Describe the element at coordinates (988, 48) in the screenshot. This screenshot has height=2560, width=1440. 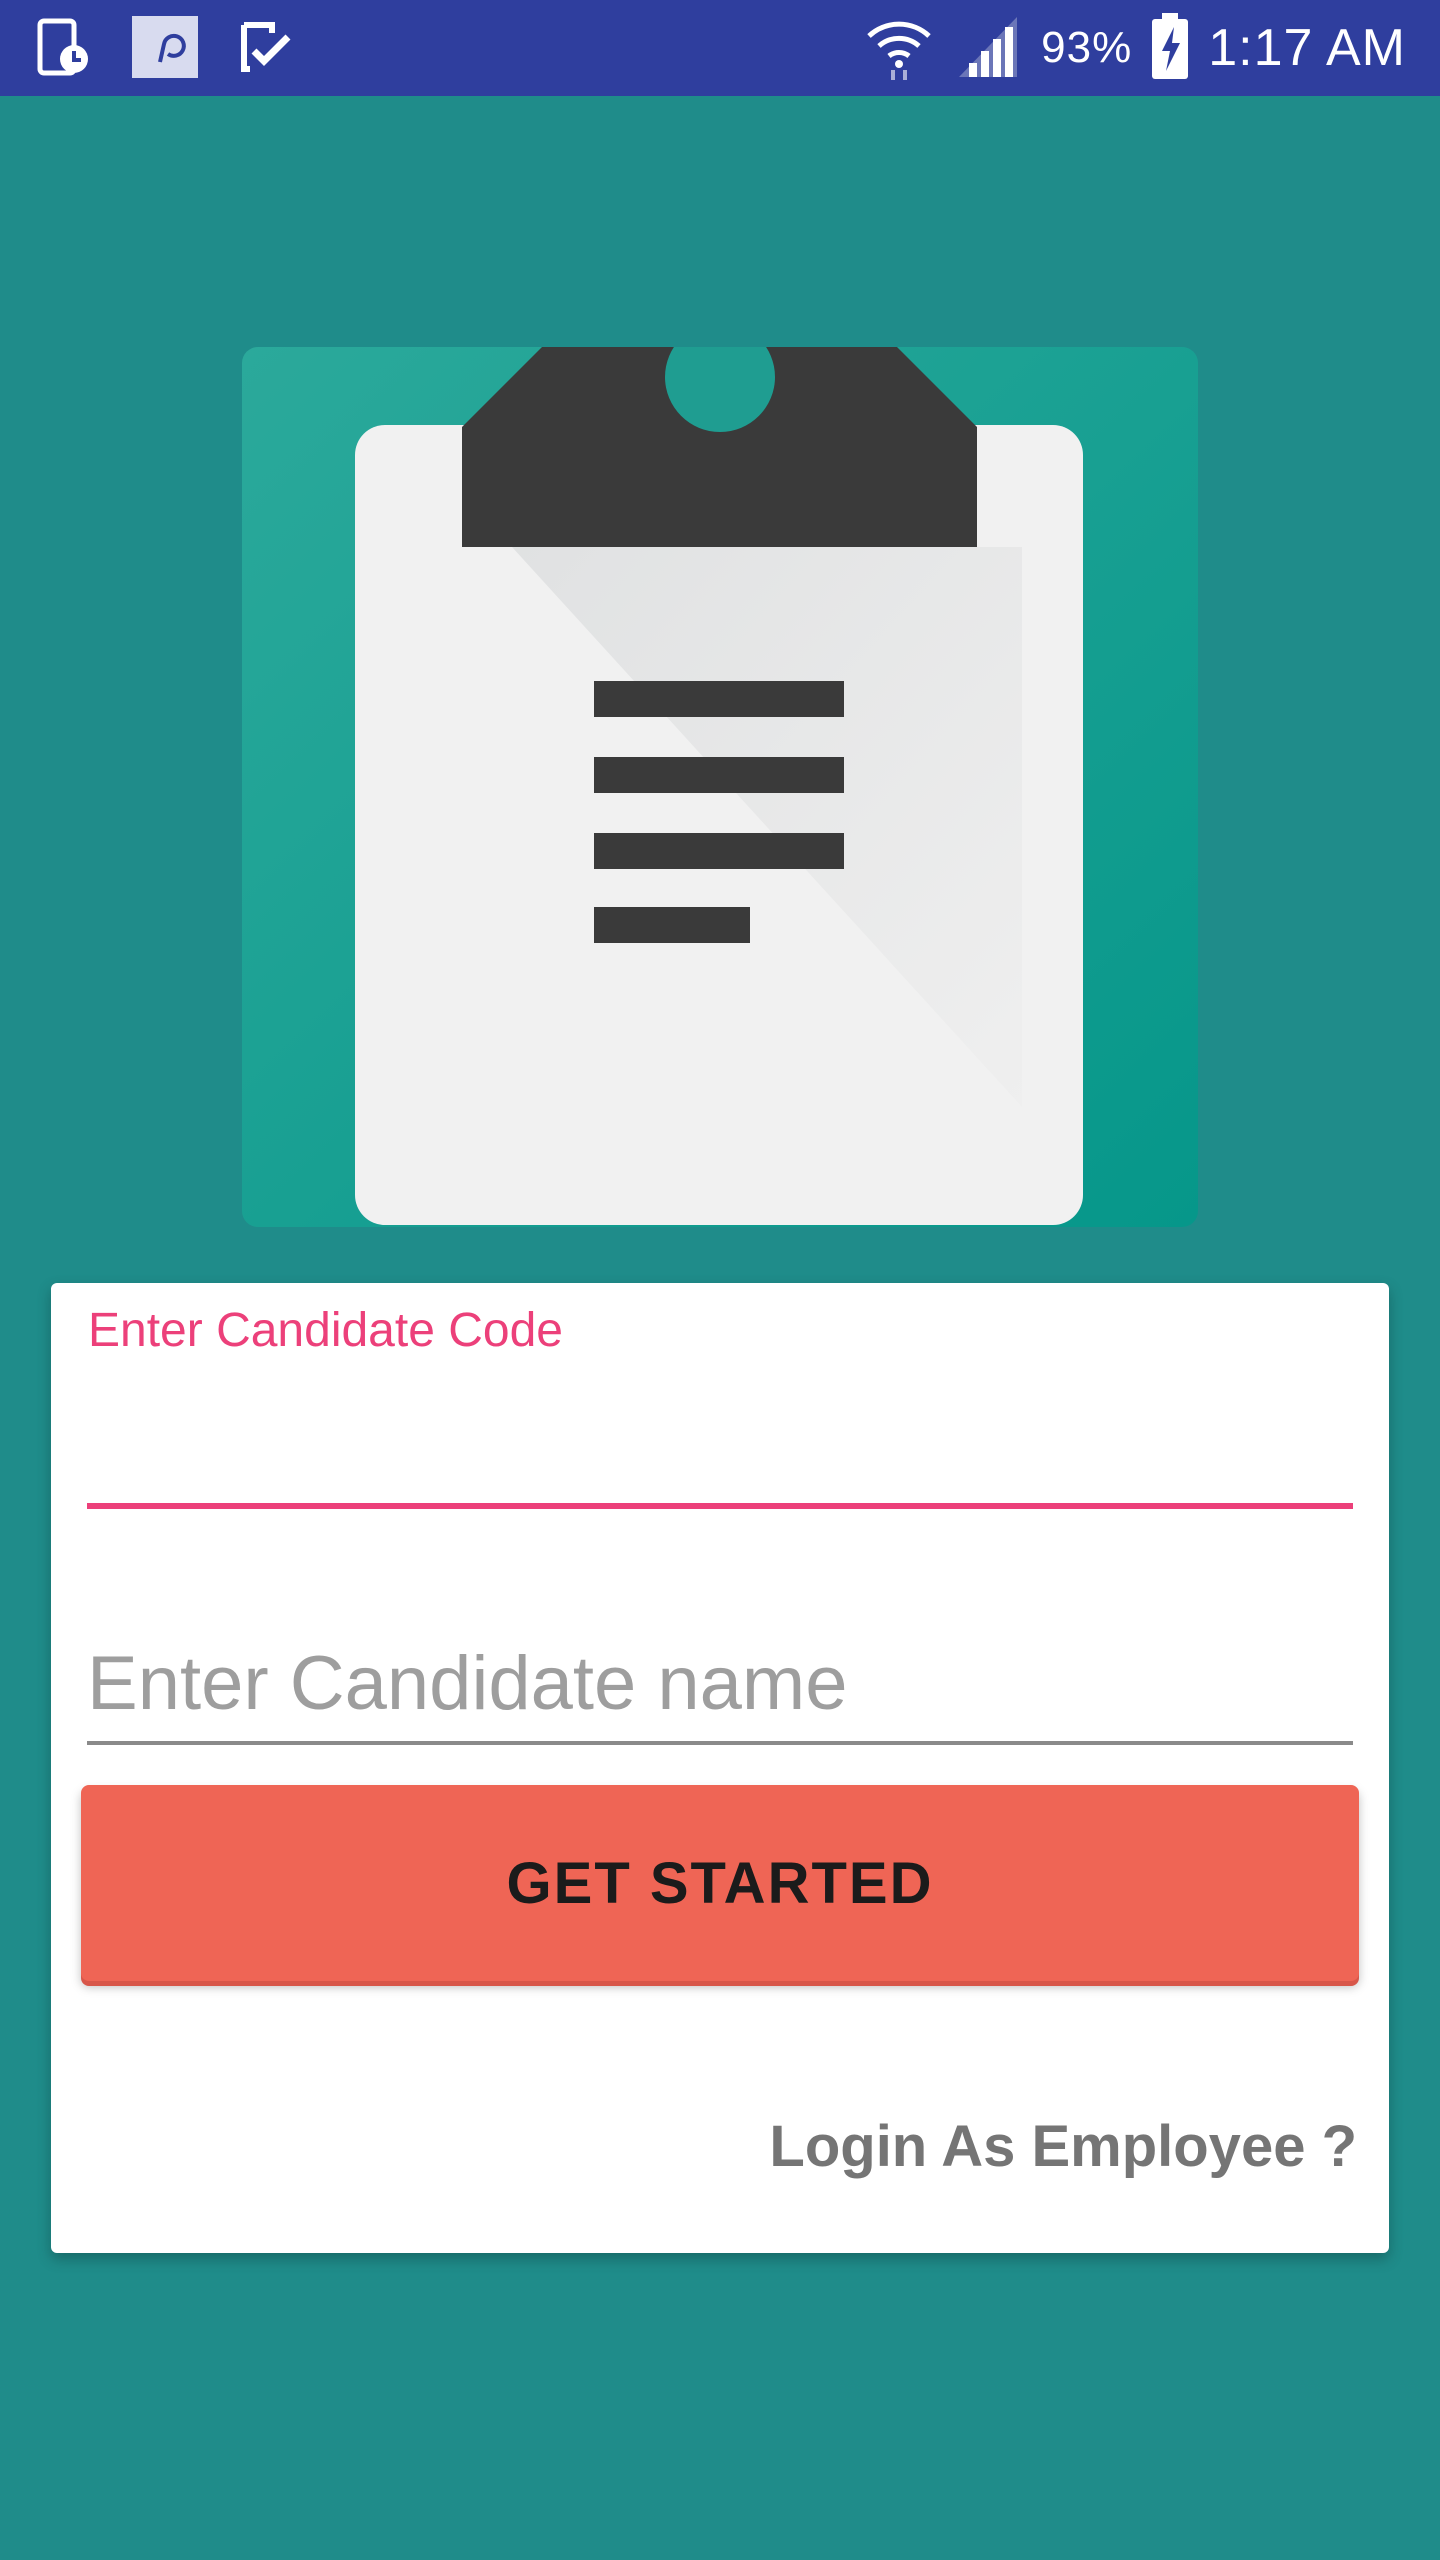
I see `signal-icon` at that location.